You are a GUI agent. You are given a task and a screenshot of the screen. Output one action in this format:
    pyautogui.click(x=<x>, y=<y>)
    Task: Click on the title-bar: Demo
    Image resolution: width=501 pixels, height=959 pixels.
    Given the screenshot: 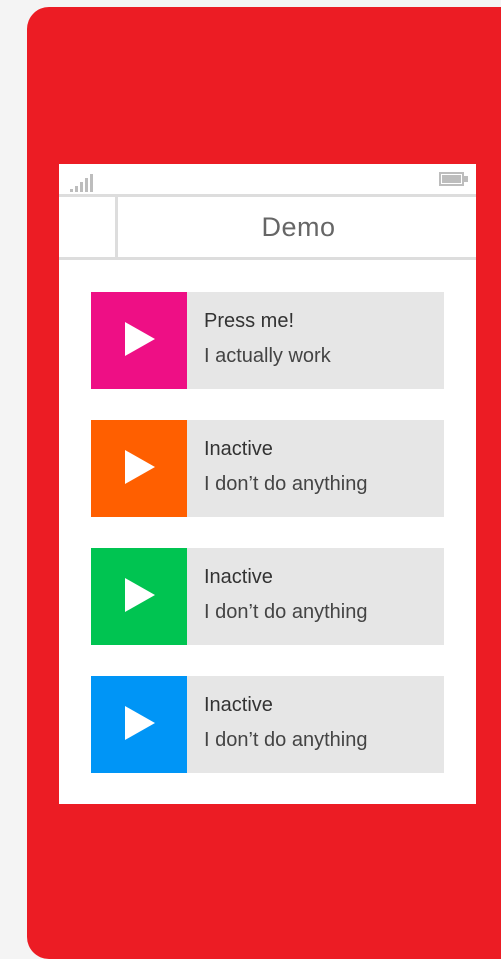 What is the action you would take?
    pyautogui.click(x=267, y=228)
    